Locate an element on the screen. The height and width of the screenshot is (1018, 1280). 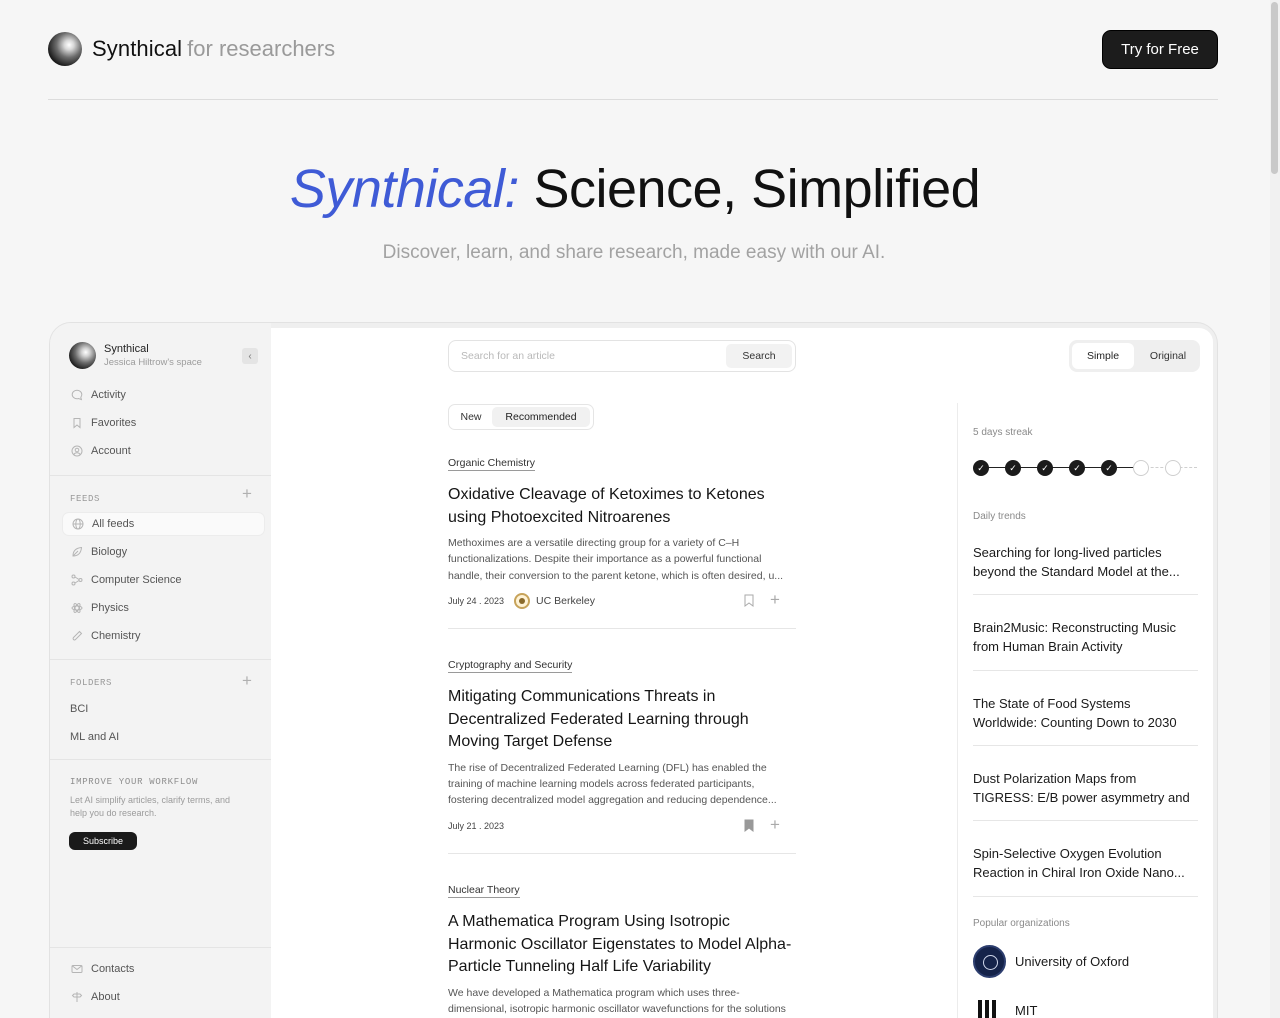
article-category: Cryptography and Security is located at coordinates (510, 666).